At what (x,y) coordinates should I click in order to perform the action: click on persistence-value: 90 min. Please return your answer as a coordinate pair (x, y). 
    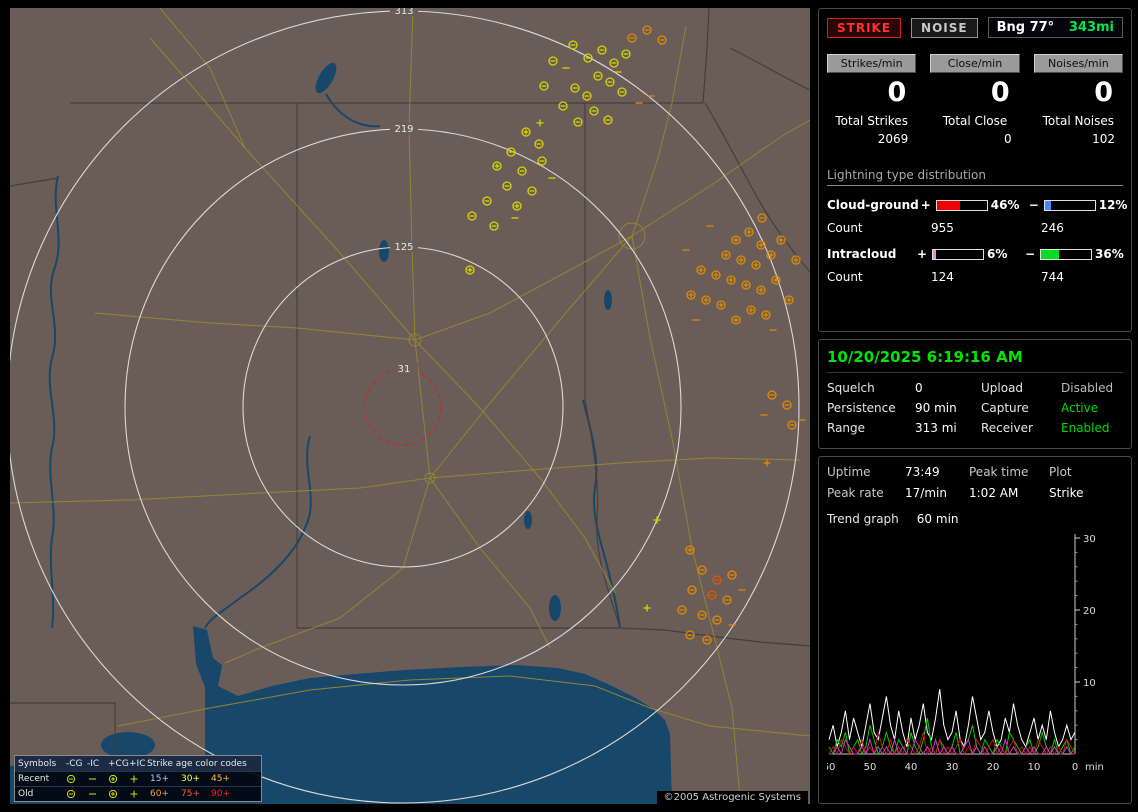
    Looking at the image, I should click on (936, 408).